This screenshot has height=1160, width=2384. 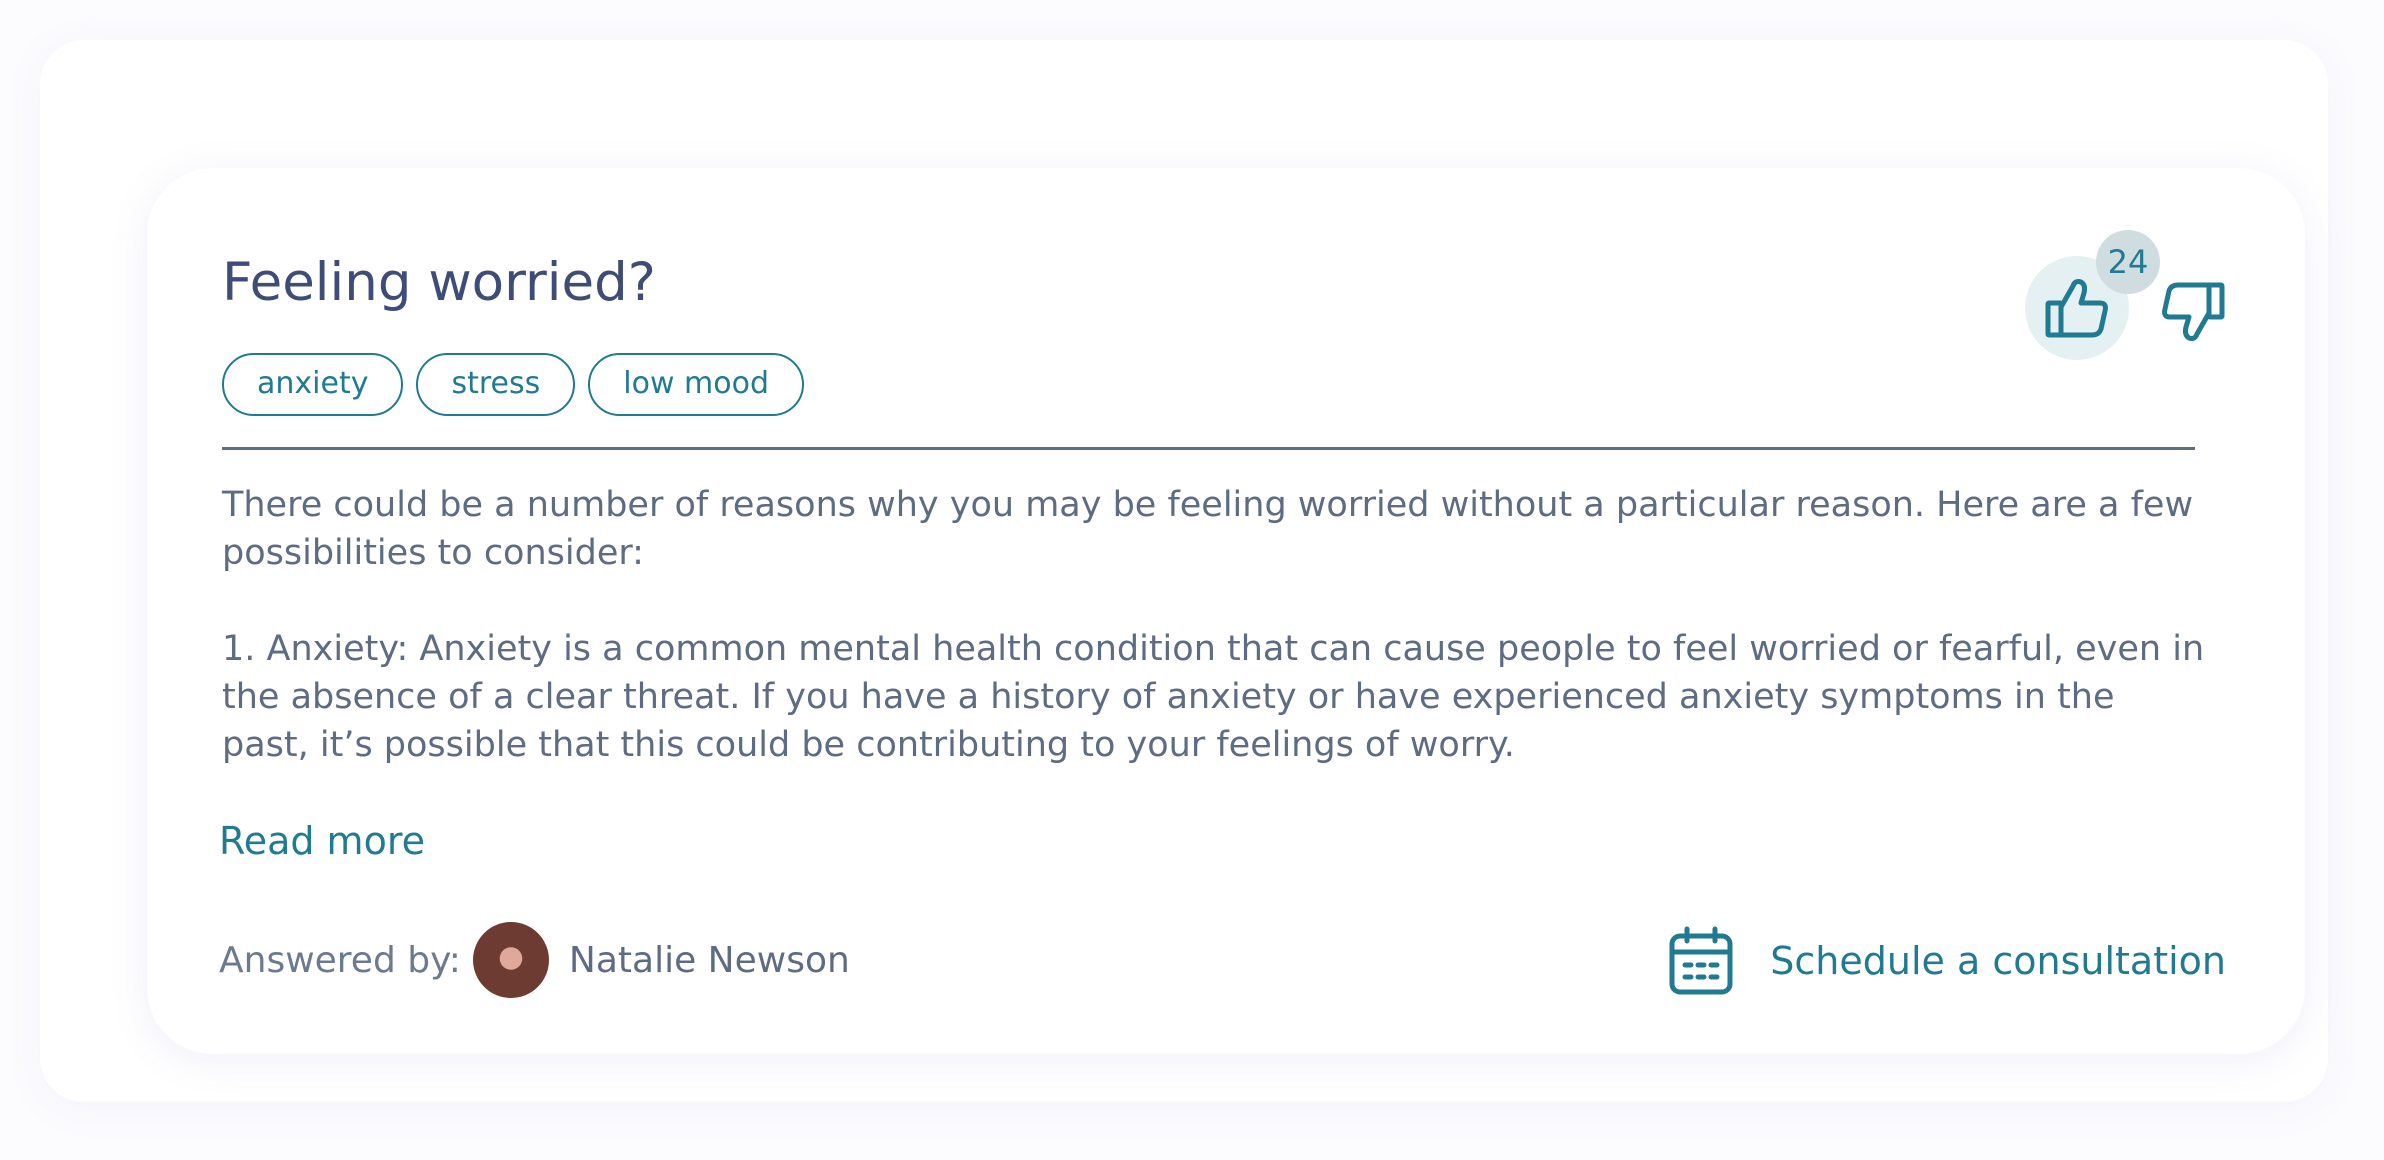 I want to click on author-avatar, so click(x=510, y=960).